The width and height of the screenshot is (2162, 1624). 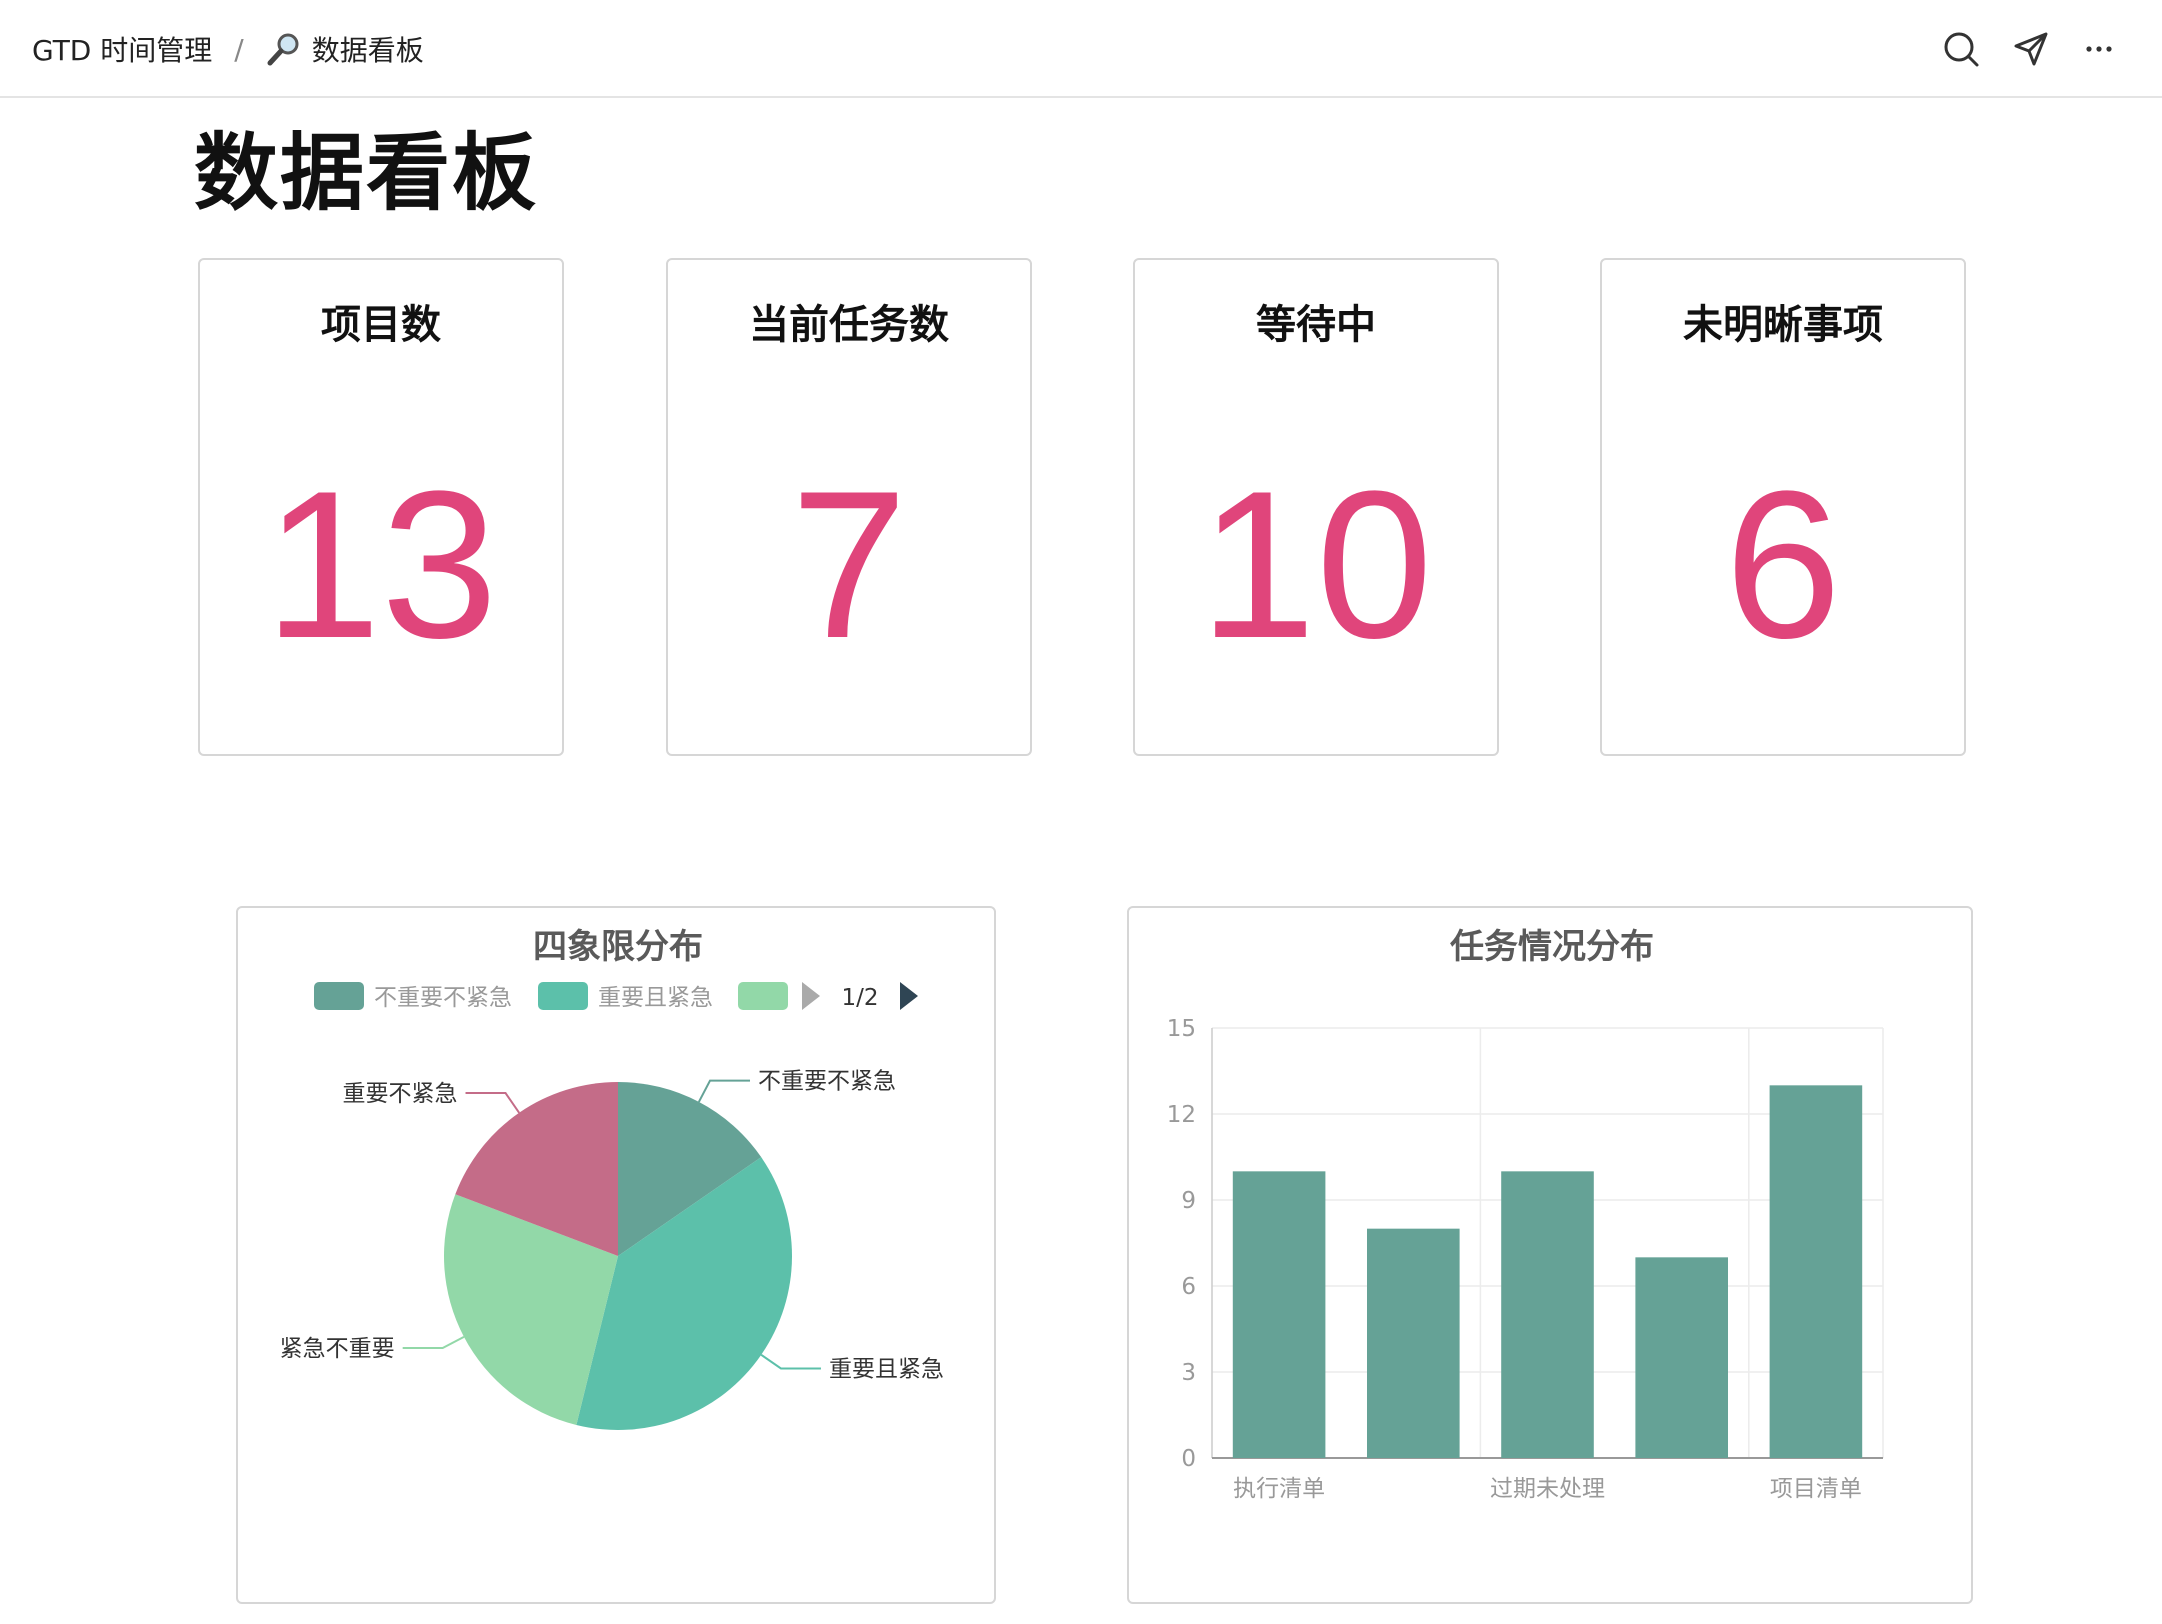 I want to click on bar-y-tick-label: 9, so click(x=1188, y=1201).